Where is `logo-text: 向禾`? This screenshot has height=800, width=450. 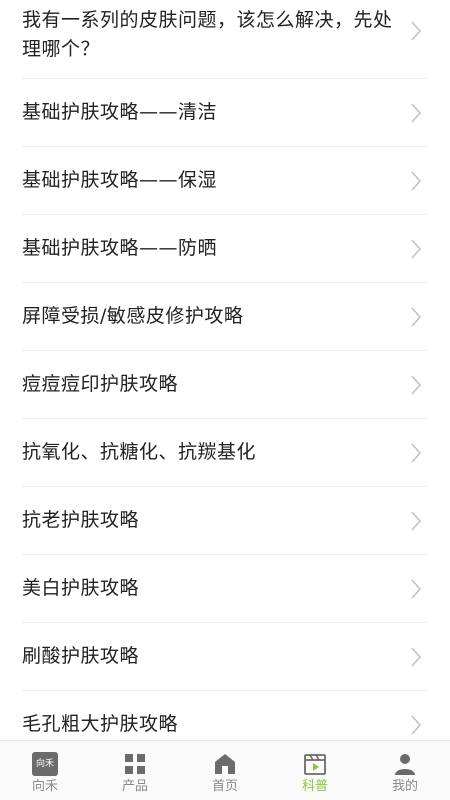
logo-text: 向禾 is located at coordinates (44, 764).